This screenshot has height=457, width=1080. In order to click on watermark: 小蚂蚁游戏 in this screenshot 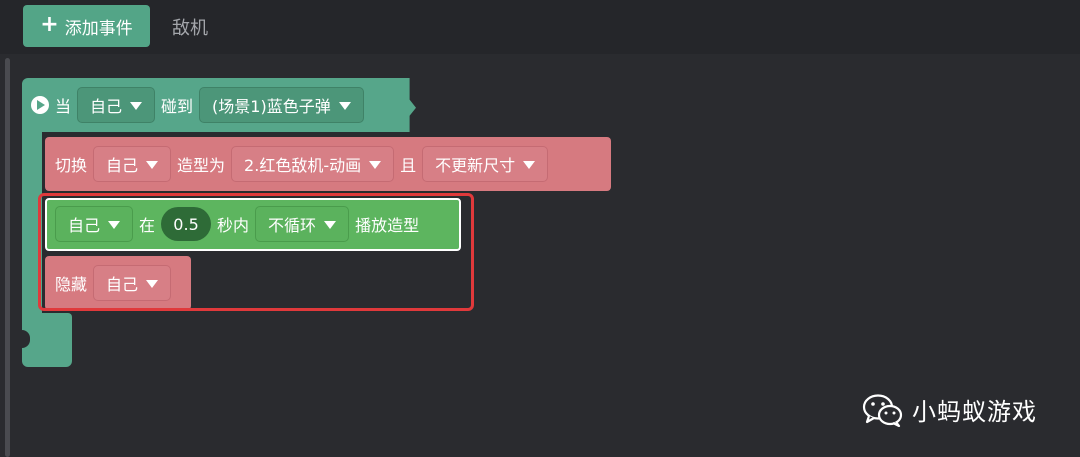, I will do `click(949, 409)`.